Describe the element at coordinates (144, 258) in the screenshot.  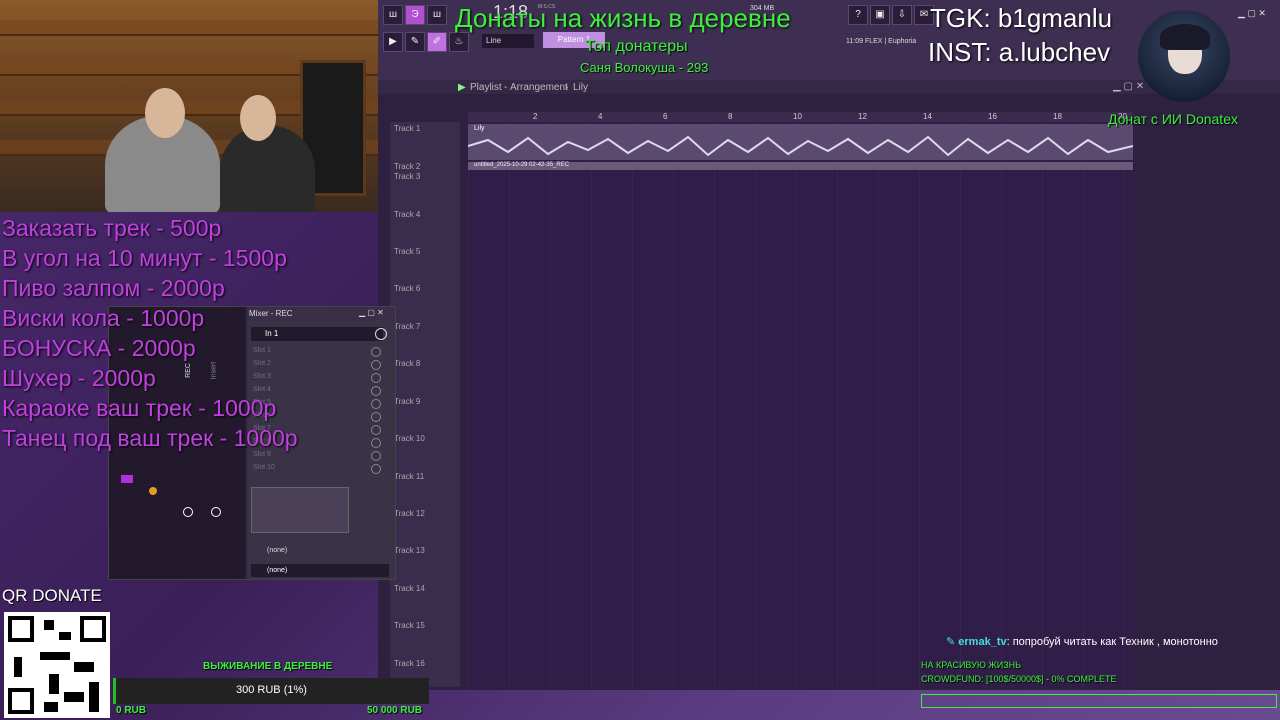
I see `price-item: В угол на 10 минут - 1500р` at that location.